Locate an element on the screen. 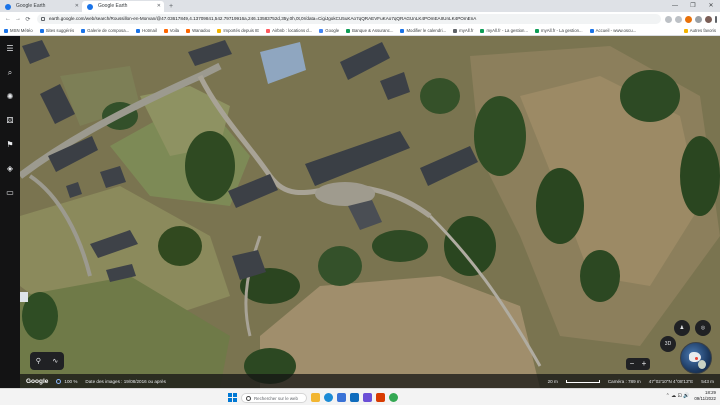 Image resolution: width=720 pixels, height=405 pixels. menu-icon: ☰ is located at coordinates (9, 49).